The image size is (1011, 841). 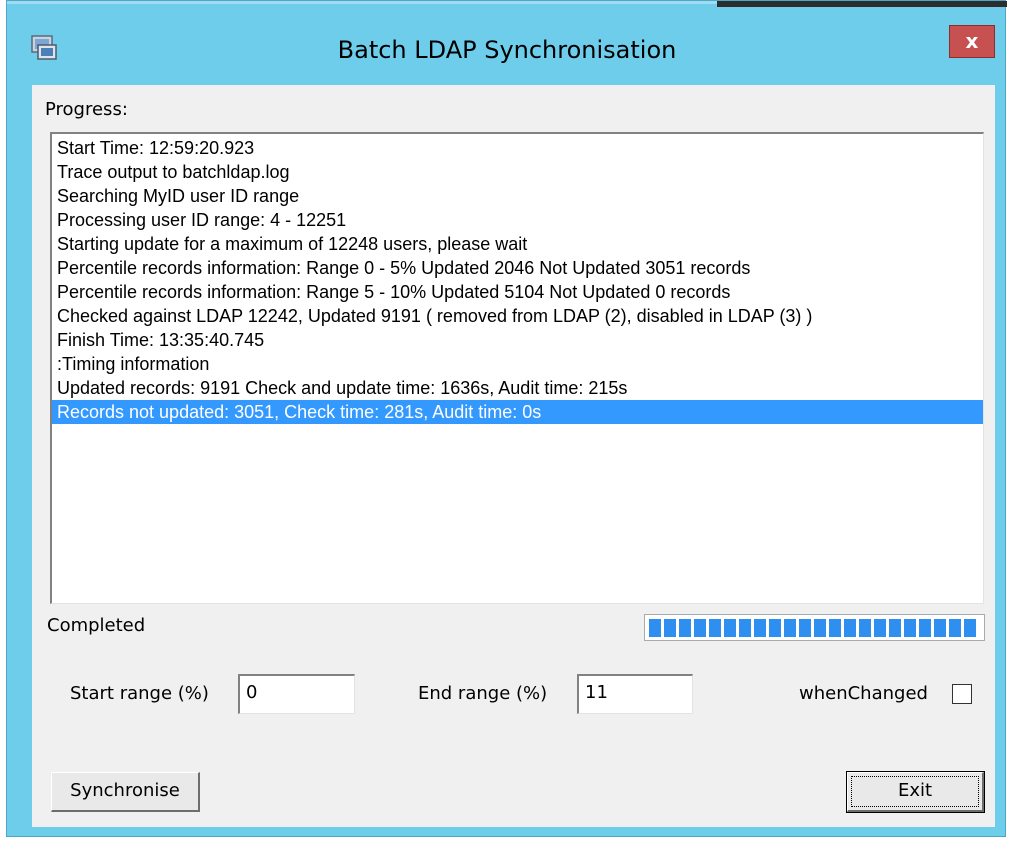 I want to click on progress-bar, so click(x=814, y=627).